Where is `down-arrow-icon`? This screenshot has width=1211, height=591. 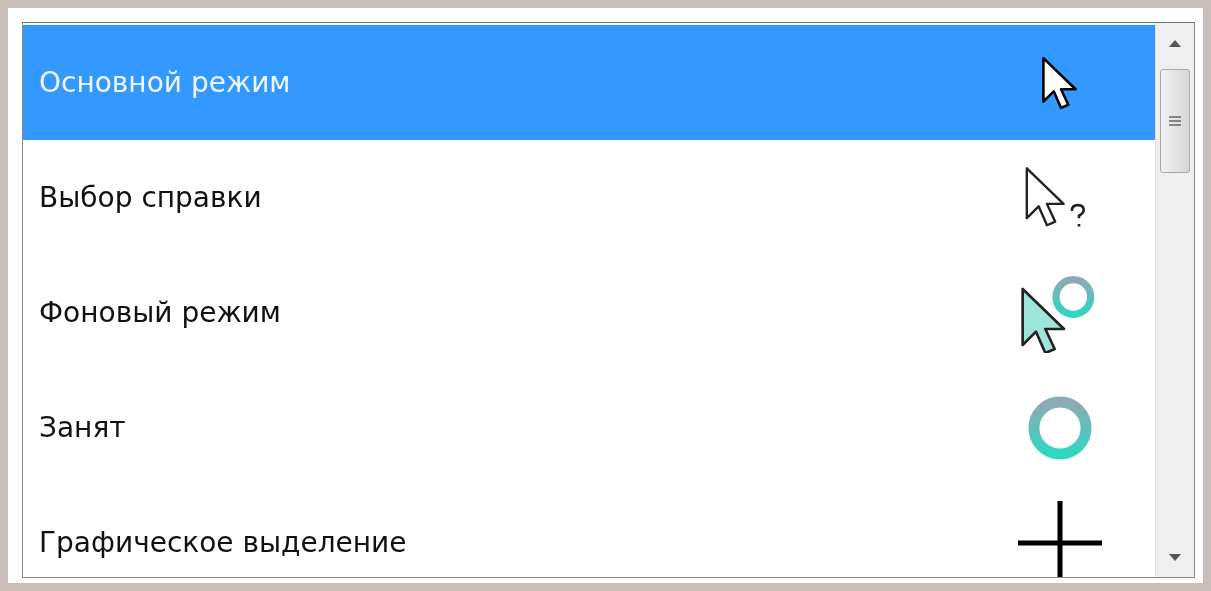
down-arrow-icon is located at coordinates (1175, 557).